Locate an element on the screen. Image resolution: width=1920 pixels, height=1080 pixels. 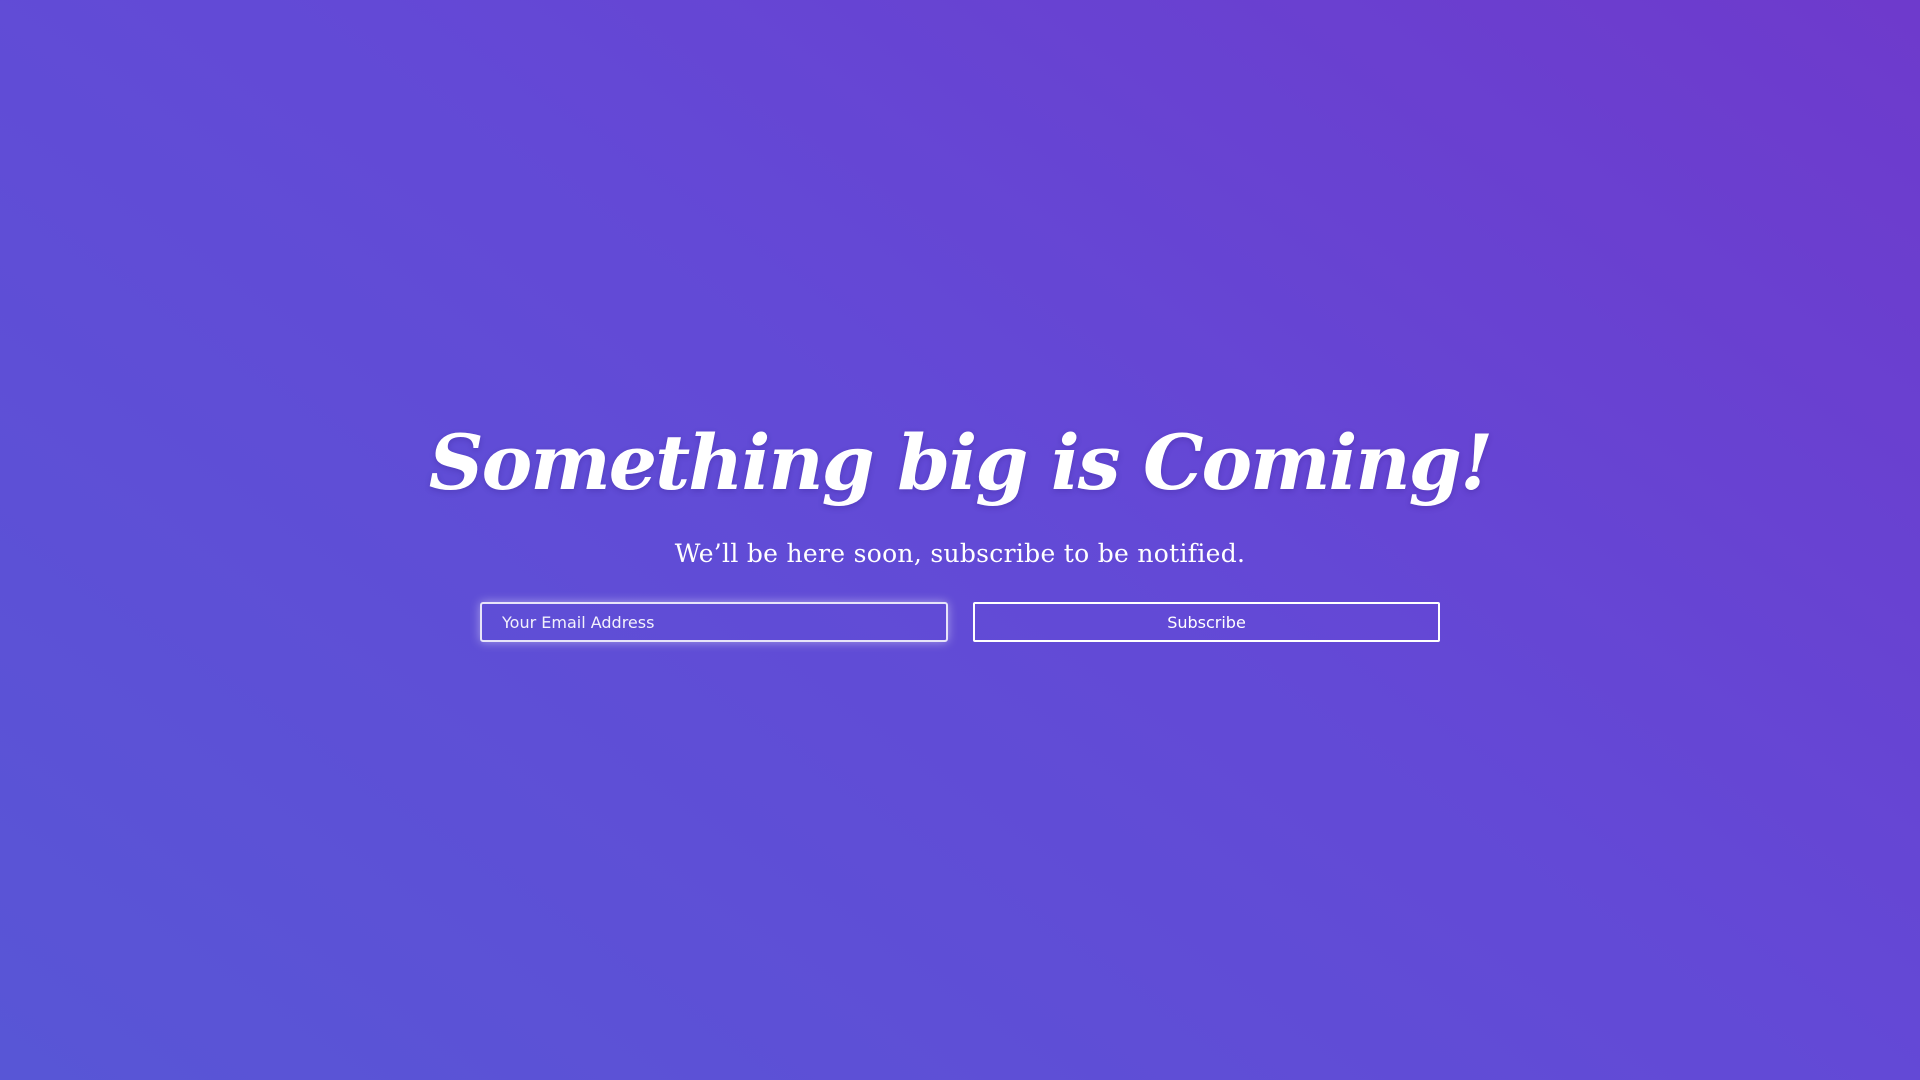
subscribe-form: Subscribe is located at coordinates (960, 622).